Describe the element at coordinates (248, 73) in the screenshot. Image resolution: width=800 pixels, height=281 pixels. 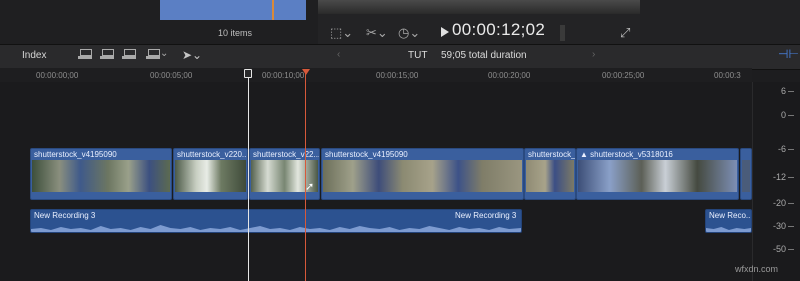
I see `skimmer-handle` at that location.